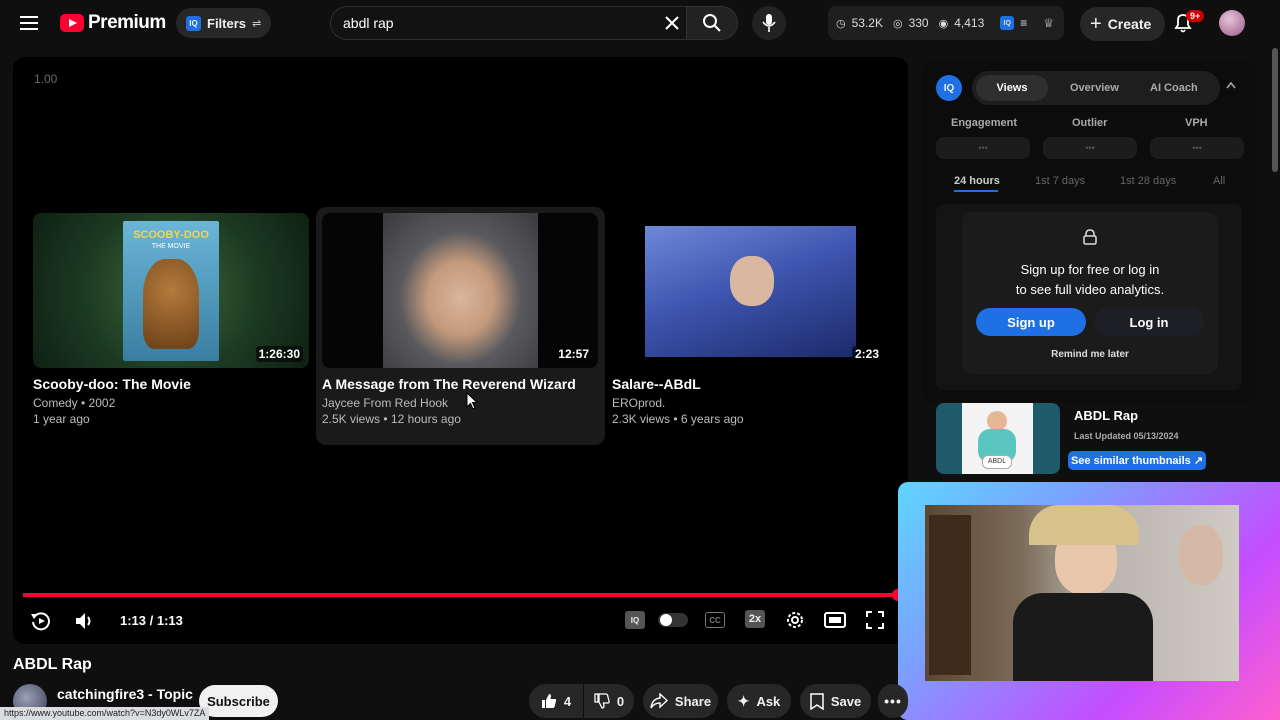 Image resolution: width=1280 pixels, height=720 pixels. What do you see at coordinates (1231, 85) in the screenshot?
I see `collapse-icon` at bounding box center [1231, 85].